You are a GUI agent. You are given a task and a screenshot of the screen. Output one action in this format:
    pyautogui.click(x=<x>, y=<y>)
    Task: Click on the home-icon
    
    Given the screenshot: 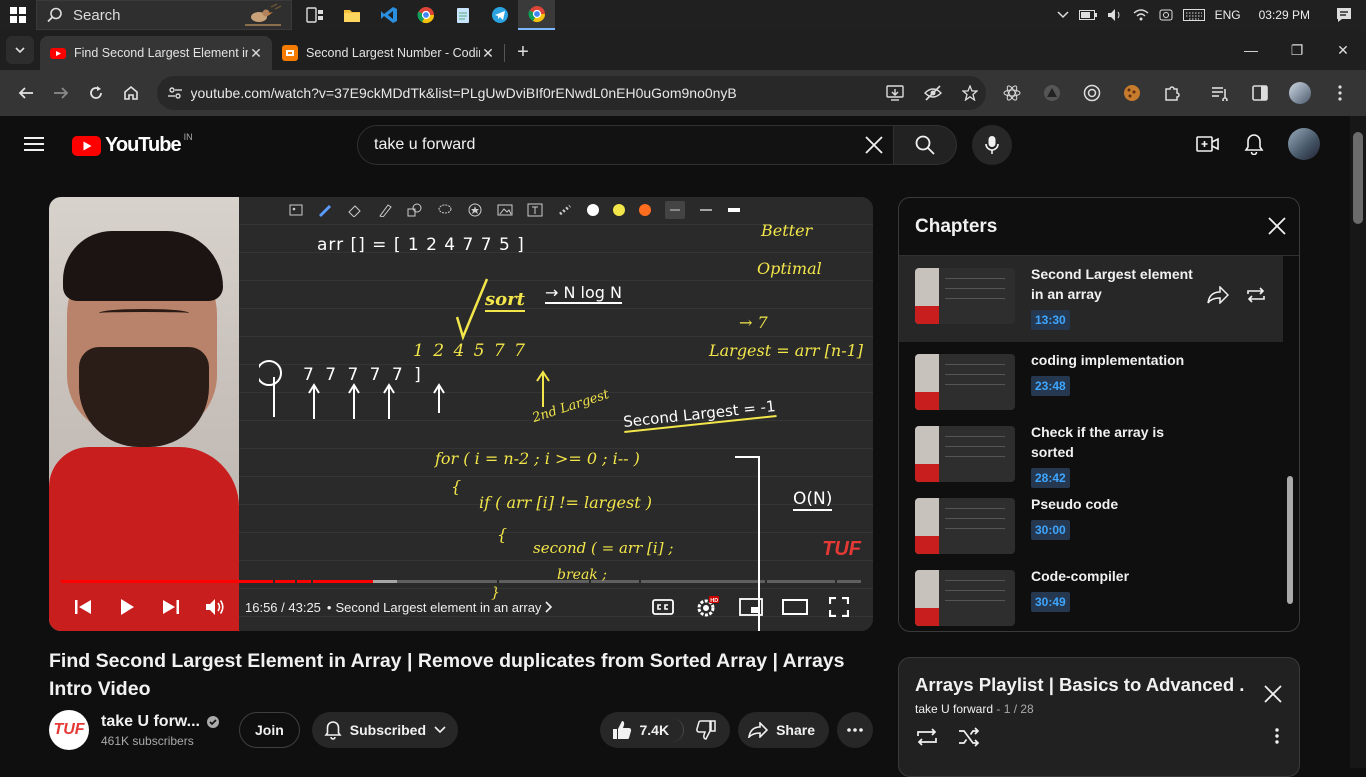 What is the action you would take?
    pyautogui.click(x=130, y=93)
    